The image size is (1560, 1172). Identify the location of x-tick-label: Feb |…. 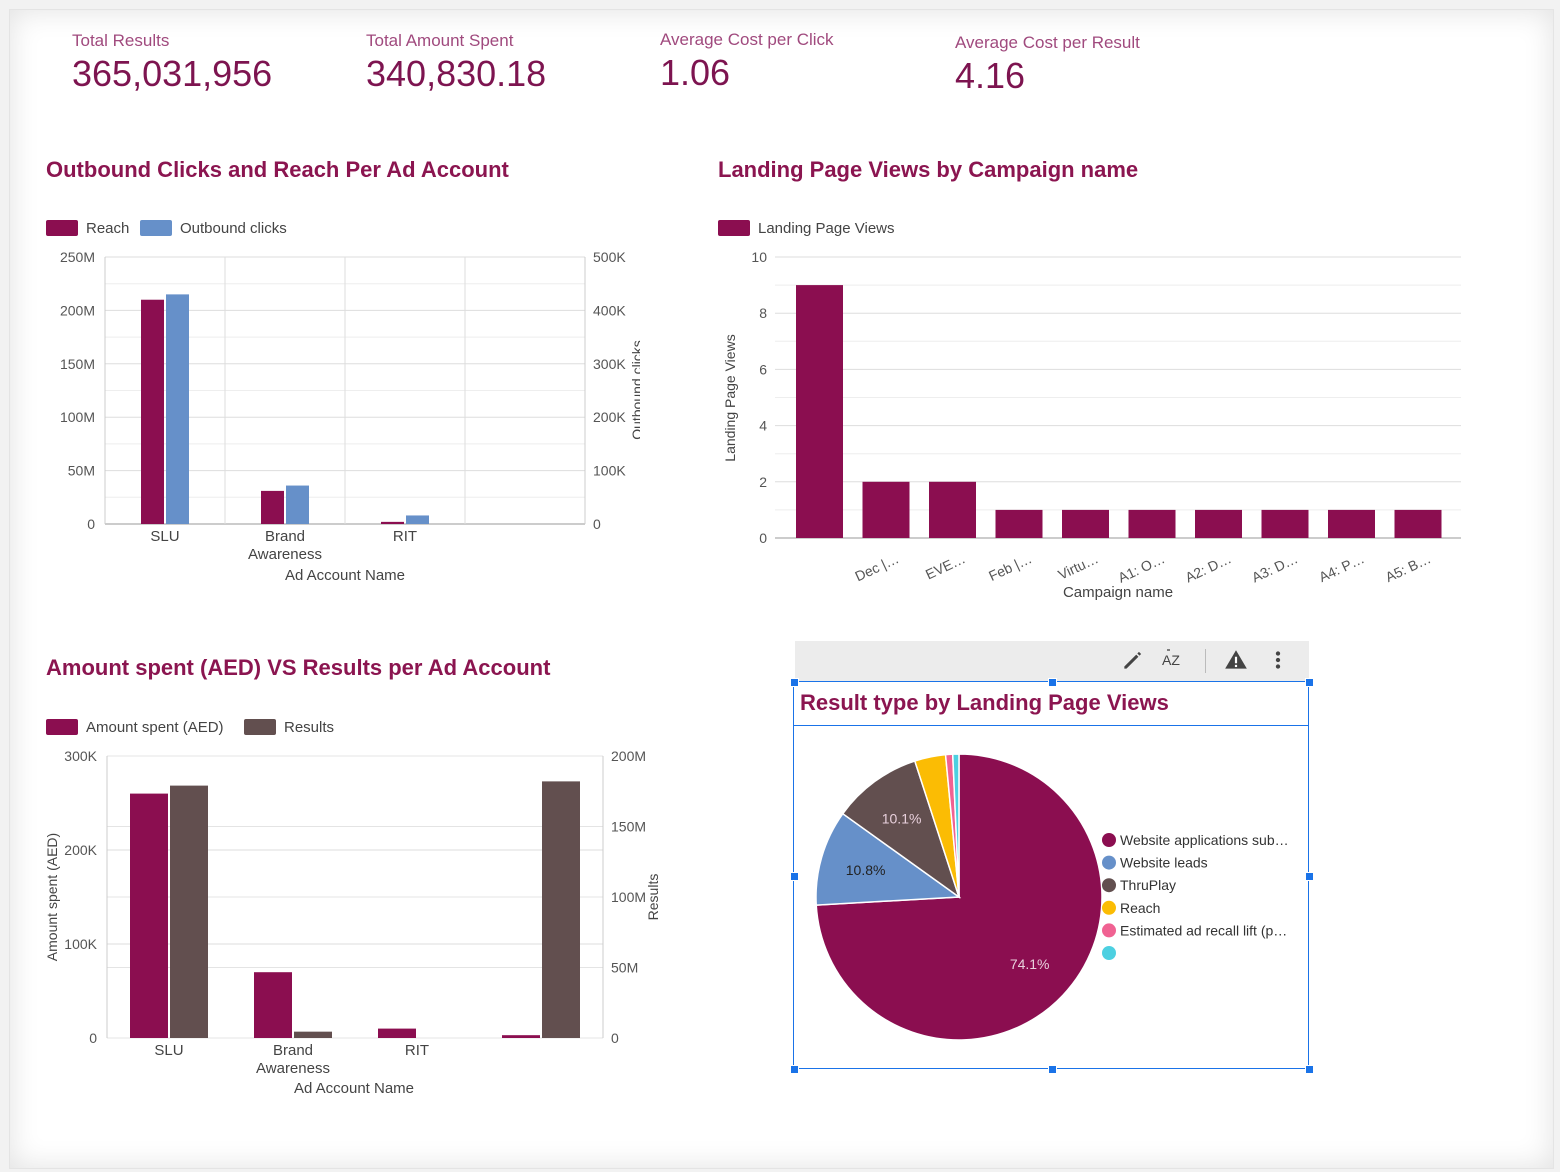
(1010, 567).